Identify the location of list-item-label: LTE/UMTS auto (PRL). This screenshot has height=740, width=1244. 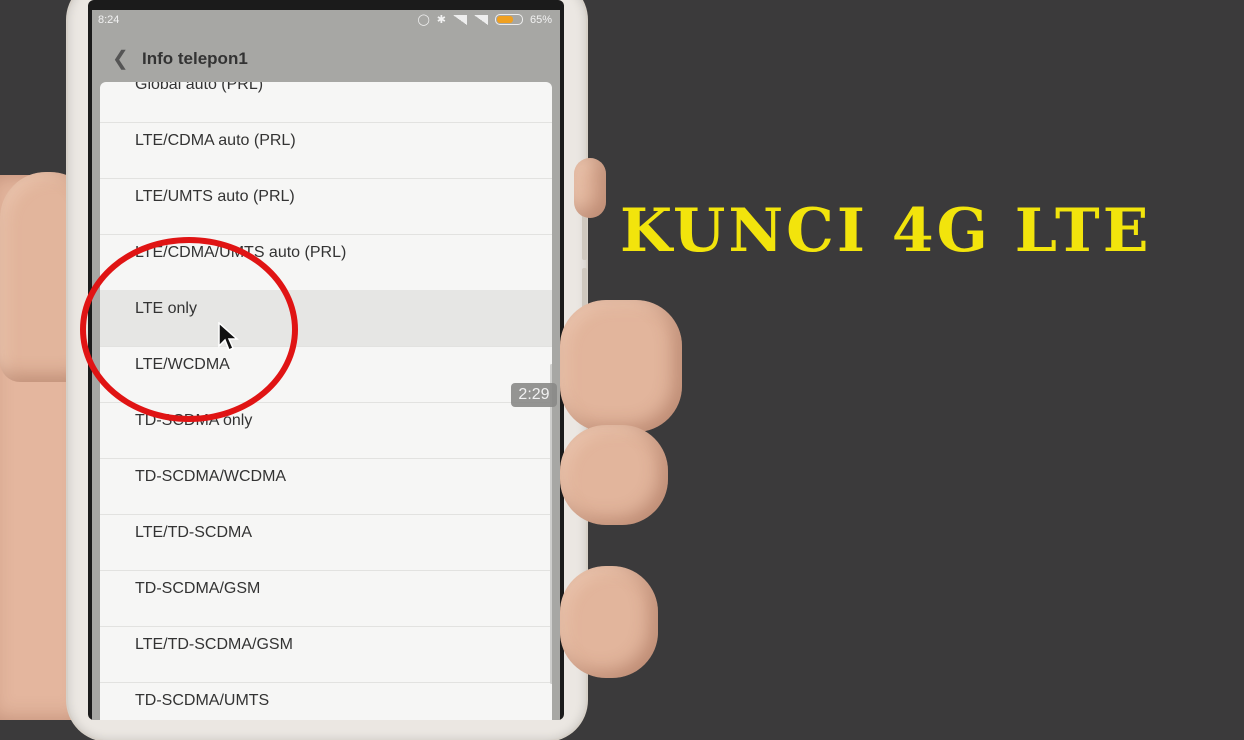
(215, 196).